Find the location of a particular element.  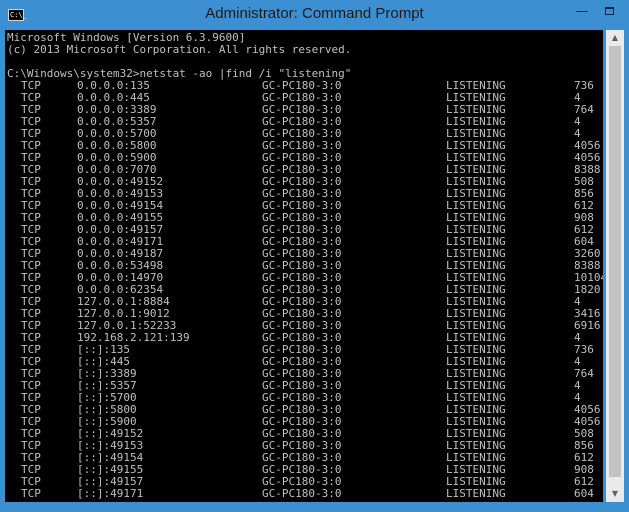

pid-cell: 604 is located at coordinates (584, 493).